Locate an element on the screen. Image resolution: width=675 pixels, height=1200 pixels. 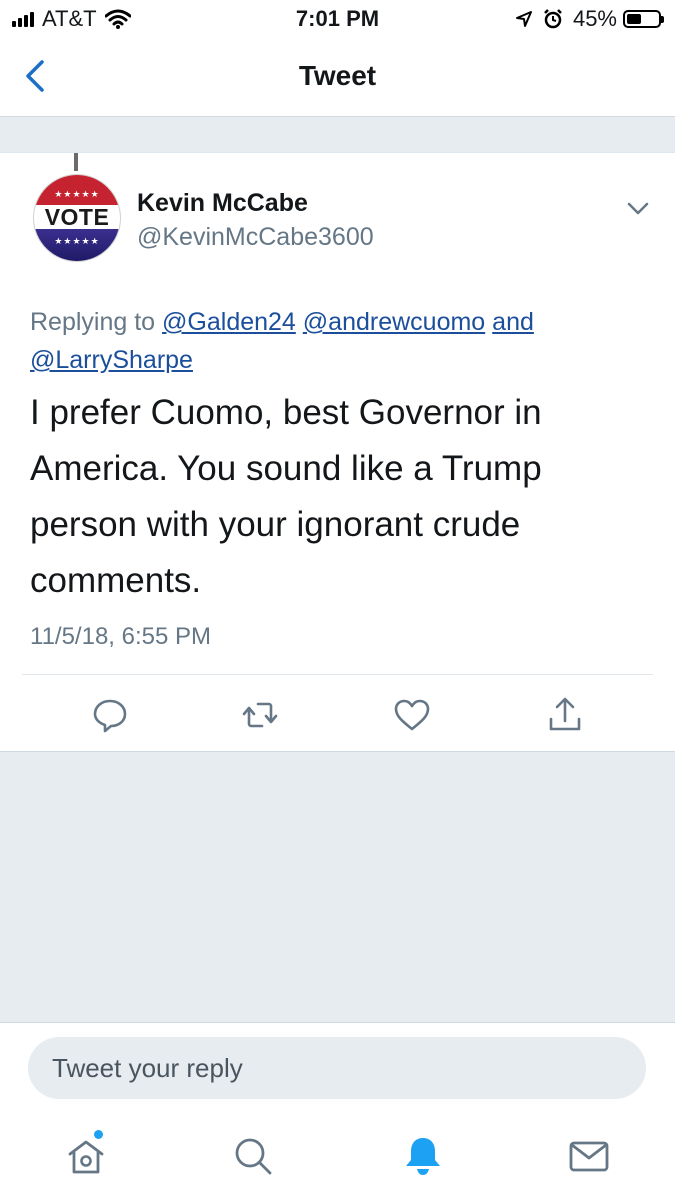
reply-icon is located at coordinates (110, 715).